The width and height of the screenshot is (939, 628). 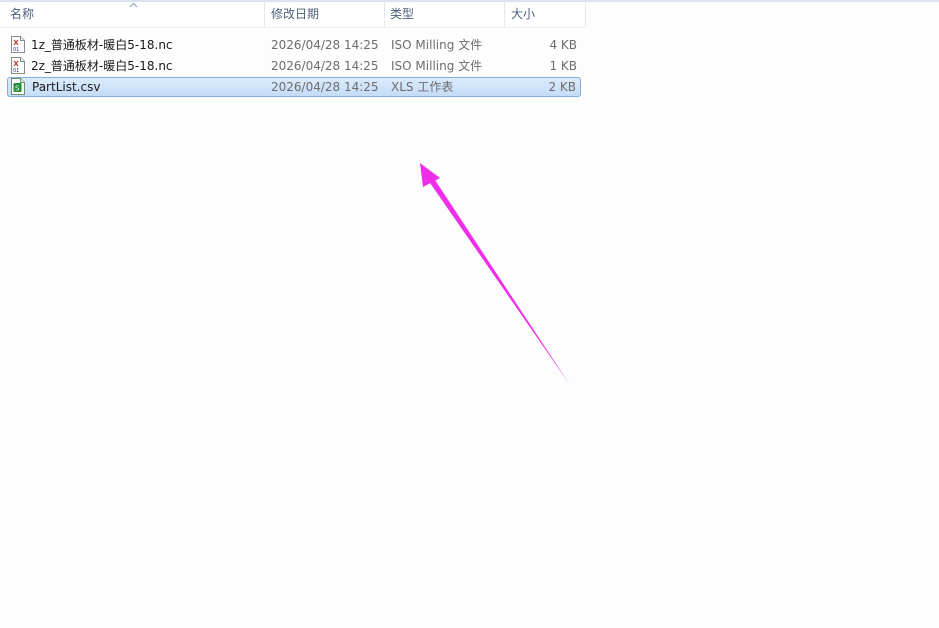 What do you see at coordinates (562, 87) in the screenshot?
I see `file-size: 2 KB` at bounding box center [562, 87].